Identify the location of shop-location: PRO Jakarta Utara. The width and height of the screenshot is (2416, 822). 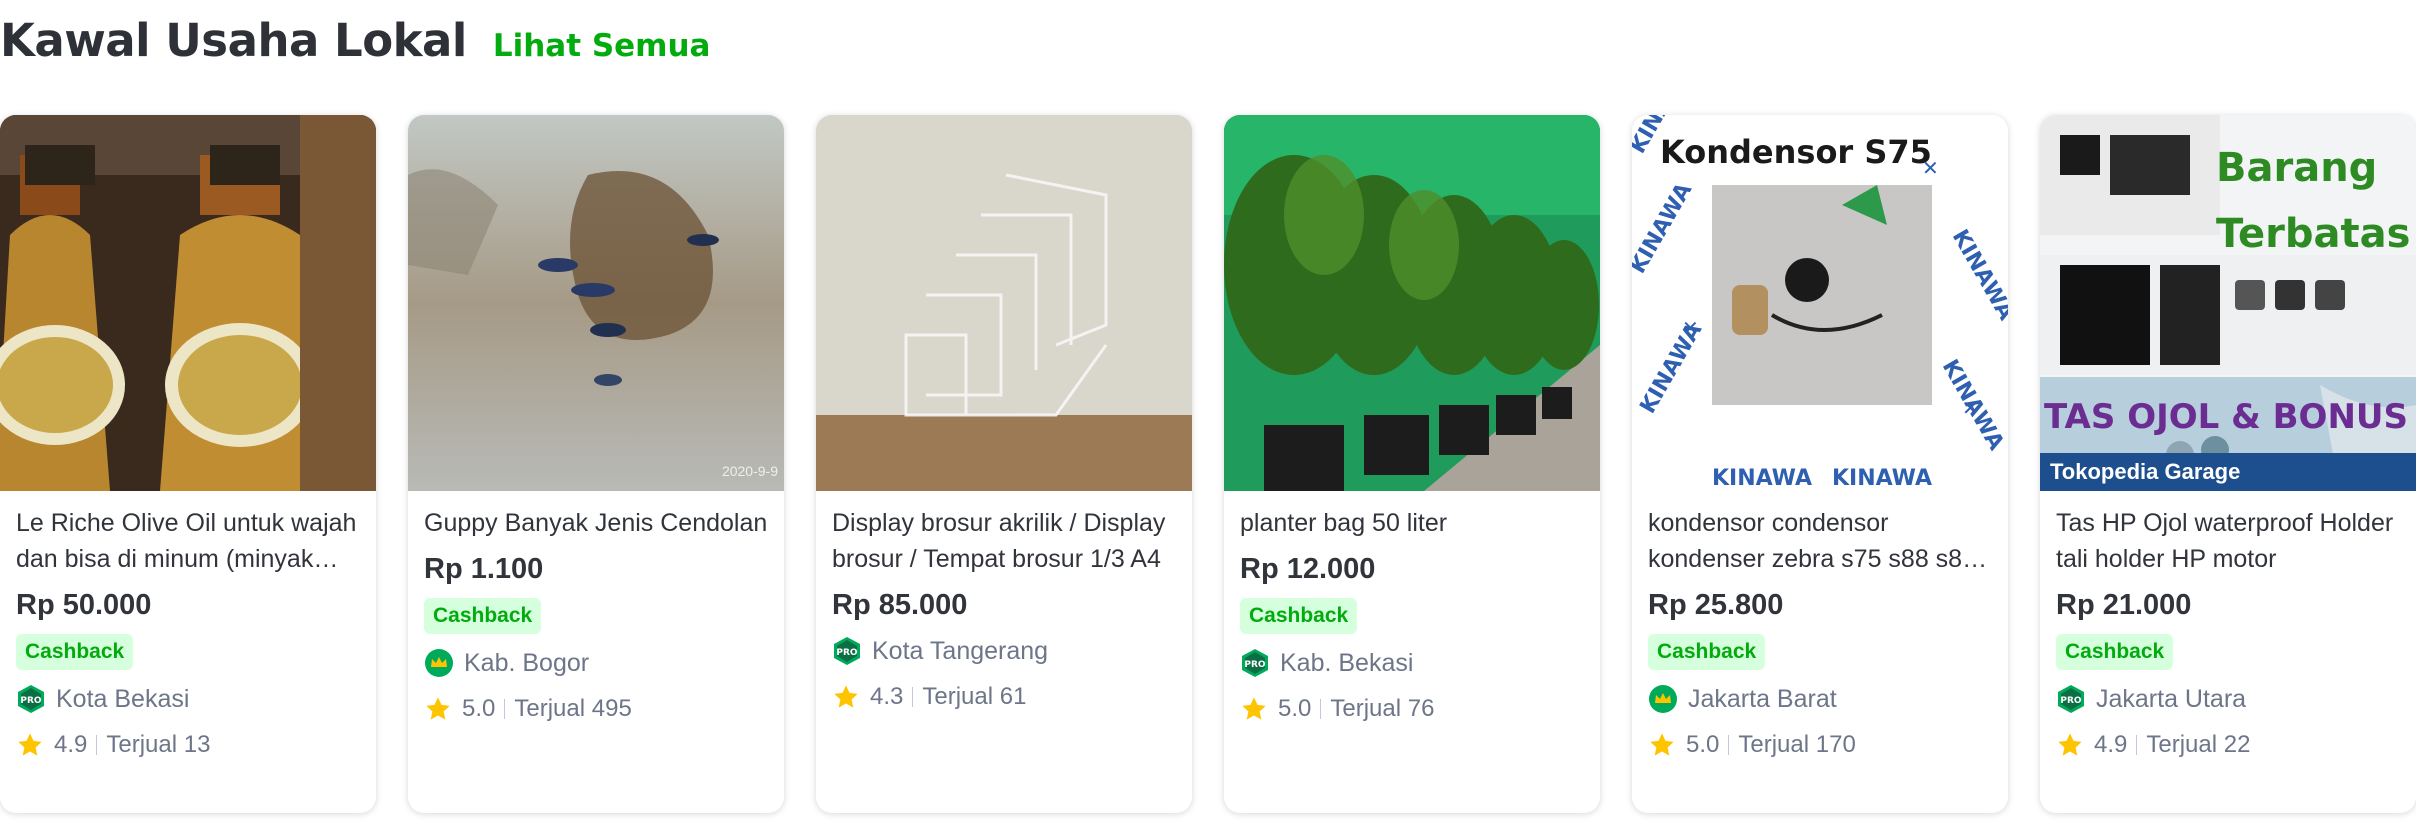
(2228, 699).